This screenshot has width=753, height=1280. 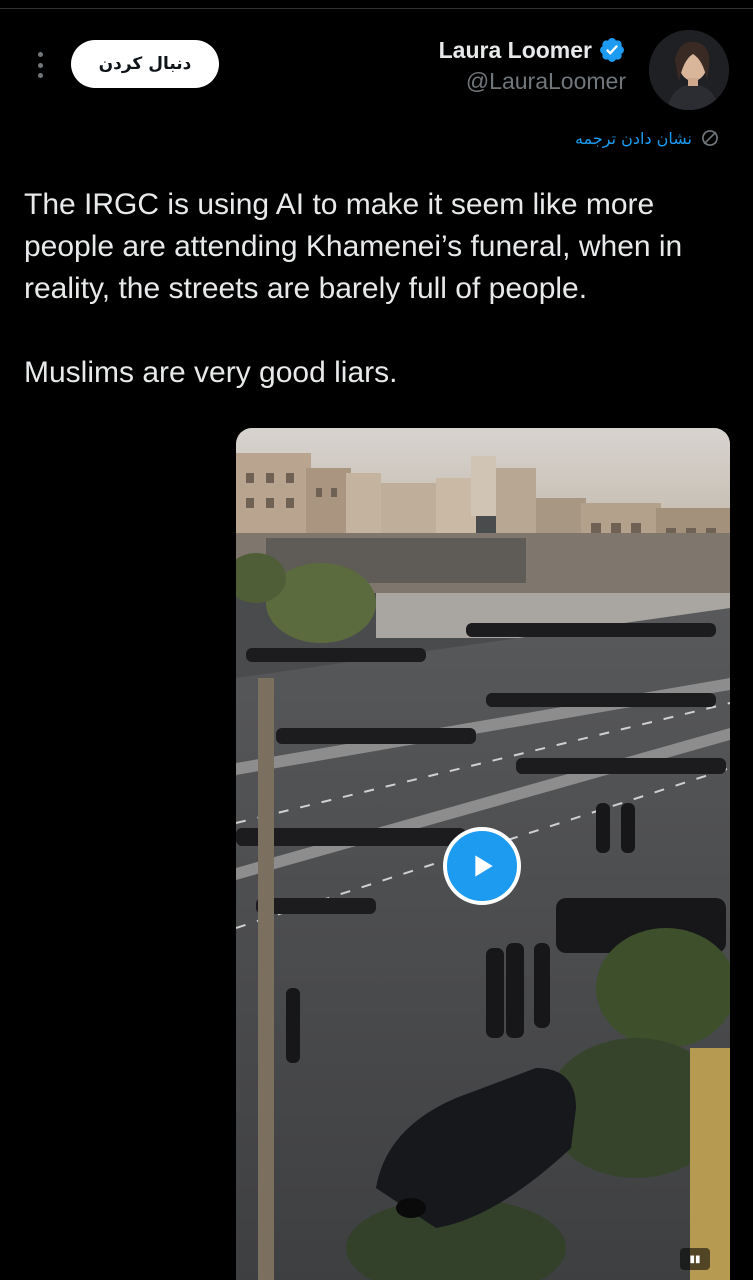 I want to click on author-handle: @LauraLoomer, so click(x=532, y=81).